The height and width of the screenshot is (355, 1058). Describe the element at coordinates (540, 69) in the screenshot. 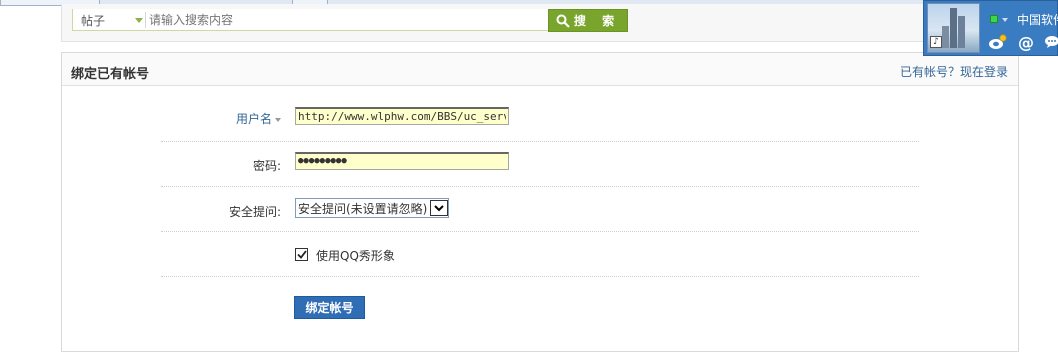

I see `panel-header: 绑定已有帐号 已有帐号？现在登录` at that location.